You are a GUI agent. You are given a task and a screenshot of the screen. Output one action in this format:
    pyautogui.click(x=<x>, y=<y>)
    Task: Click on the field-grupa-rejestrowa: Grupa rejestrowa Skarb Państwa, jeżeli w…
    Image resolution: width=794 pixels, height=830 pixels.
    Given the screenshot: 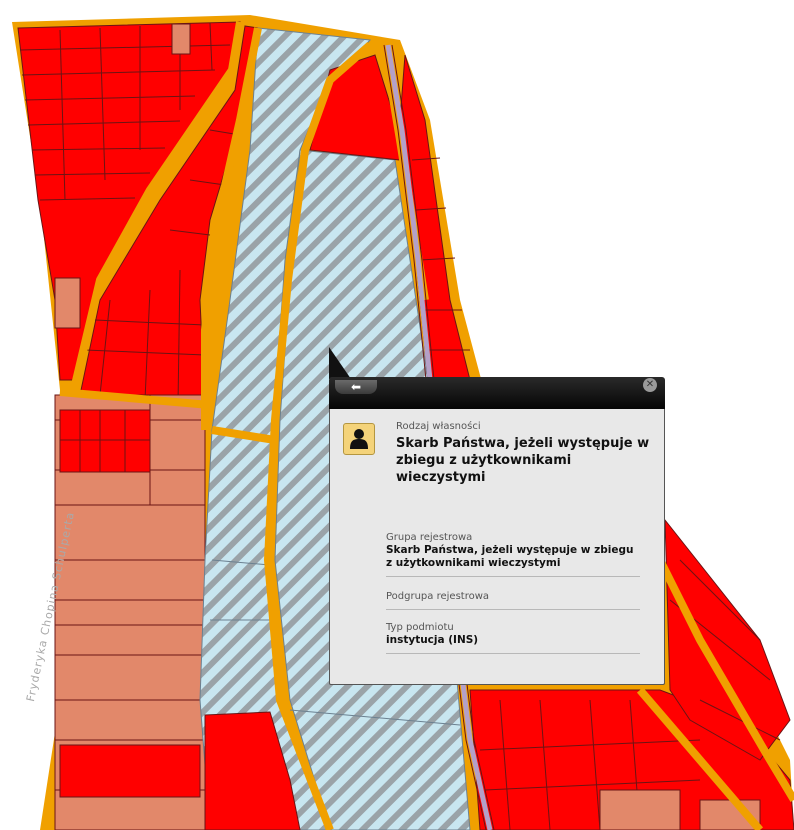 What is the action you would take?
    pyautogui.click(x=513, y=554)
    